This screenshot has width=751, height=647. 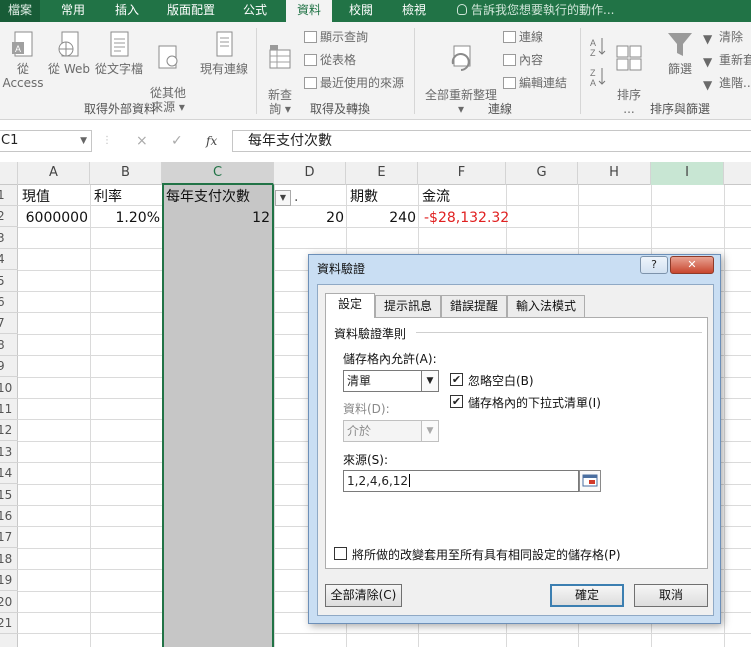 I want to click on cell-d1: ., so click(x=296, y=197).